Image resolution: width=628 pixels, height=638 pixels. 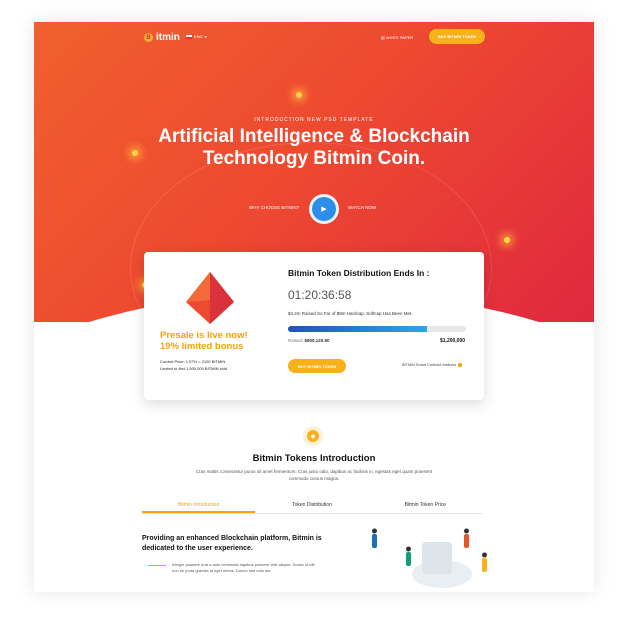 I want to click on token-gem-icon, so click(x=210, y=298).